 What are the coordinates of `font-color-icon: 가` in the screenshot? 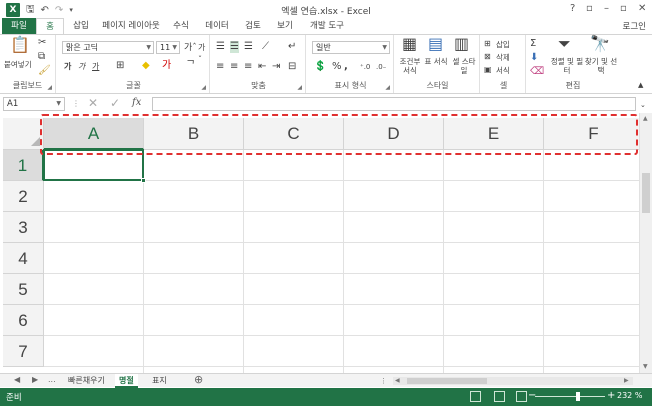 It's located at (166, 66).